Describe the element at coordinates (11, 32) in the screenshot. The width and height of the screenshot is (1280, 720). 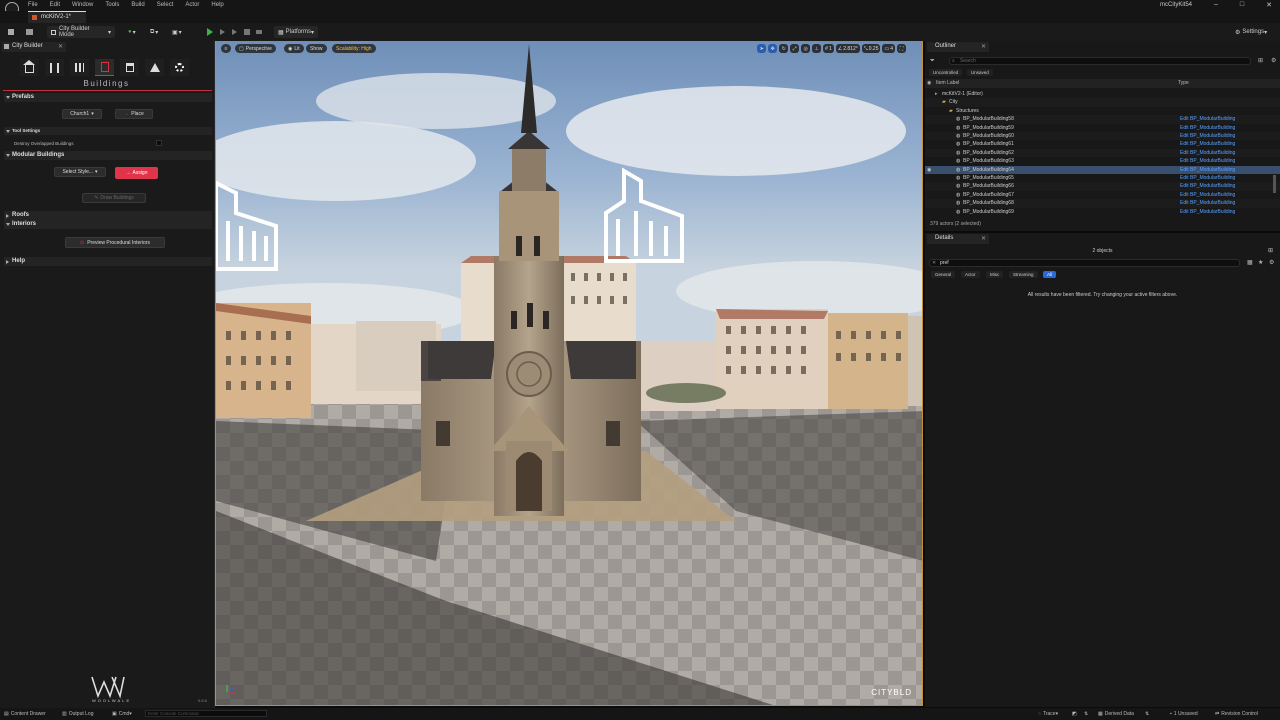
I see `save-icon` at that location.